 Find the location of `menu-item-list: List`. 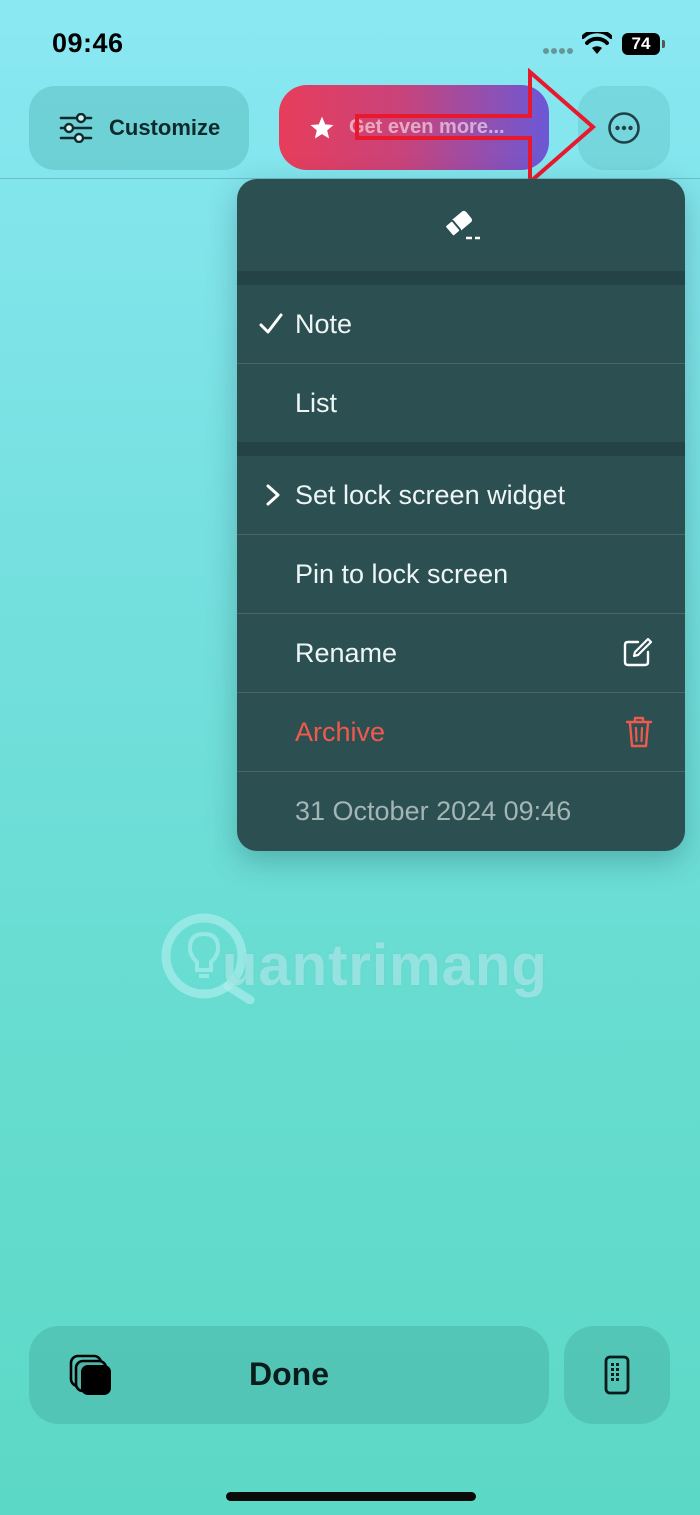

menu-item-list: List is located at coordinates (461, 402).